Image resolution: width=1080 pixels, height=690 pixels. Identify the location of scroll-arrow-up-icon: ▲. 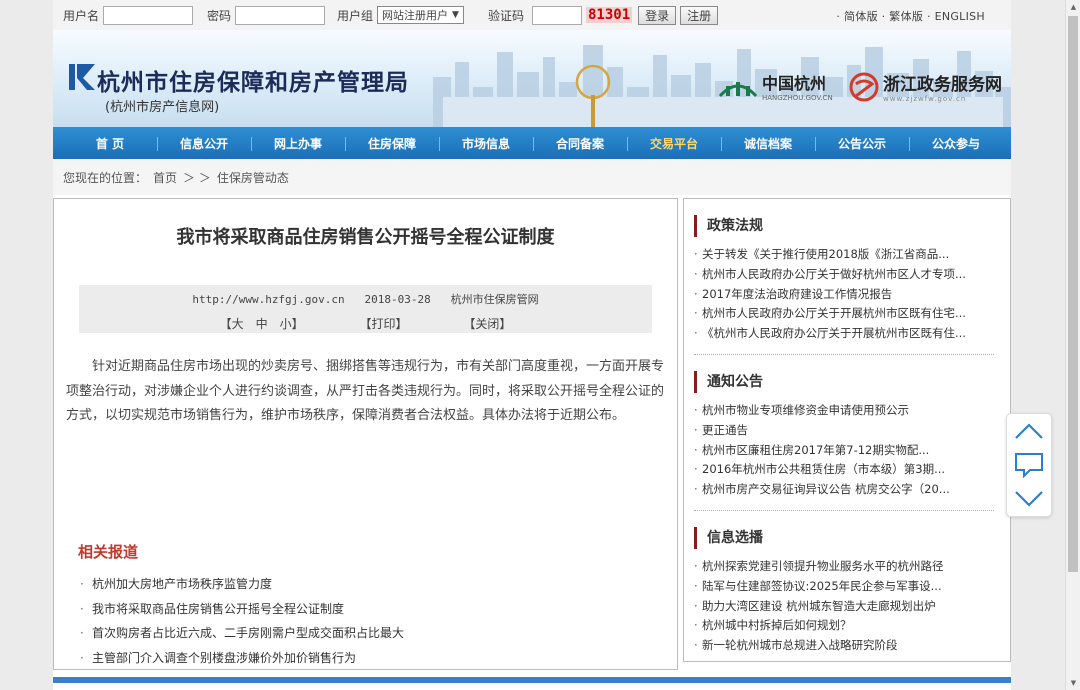
(1073, 7).